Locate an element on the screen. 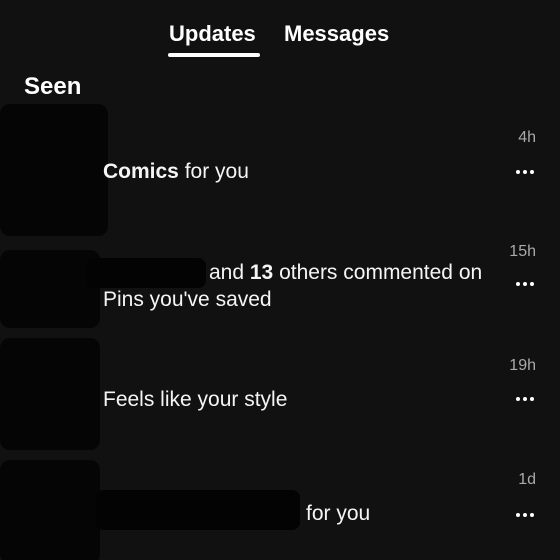 The height and width of the screenshot is (560, 560). notification-text: Comics for you is located at coordinates (298, 171).